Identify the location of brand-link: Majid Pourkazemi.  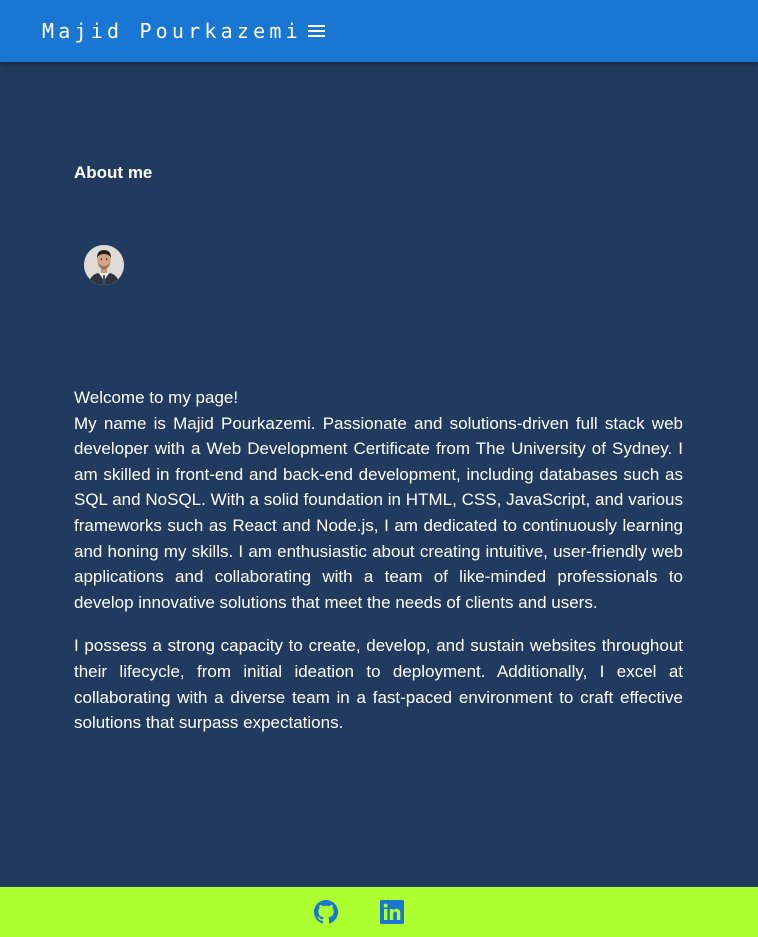
(172, 31).